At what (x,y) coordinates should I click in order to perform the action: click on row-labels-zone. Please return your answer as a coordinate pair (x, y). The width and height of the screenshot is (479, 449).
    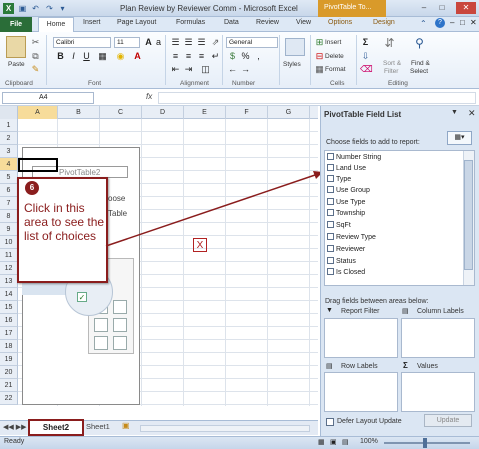
    Looking at the image, I should click on (361, 392).